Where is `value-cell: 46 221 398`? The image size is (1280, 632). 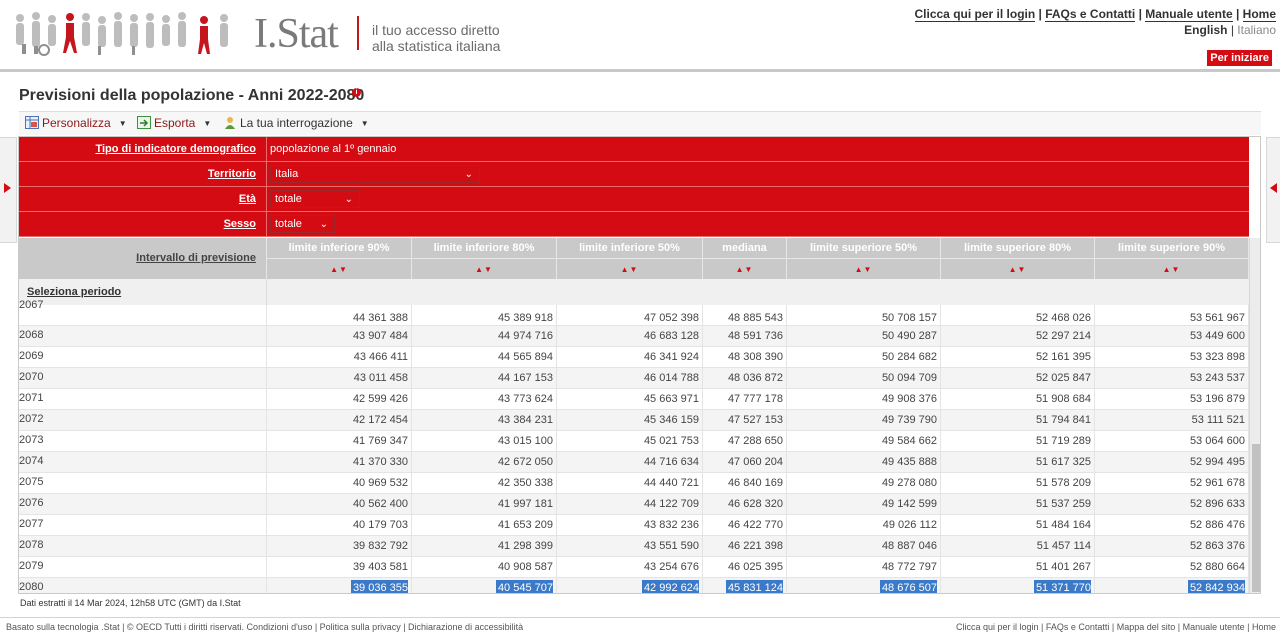
value-cell: 46 221 398 is located at coordinates (745, 546).